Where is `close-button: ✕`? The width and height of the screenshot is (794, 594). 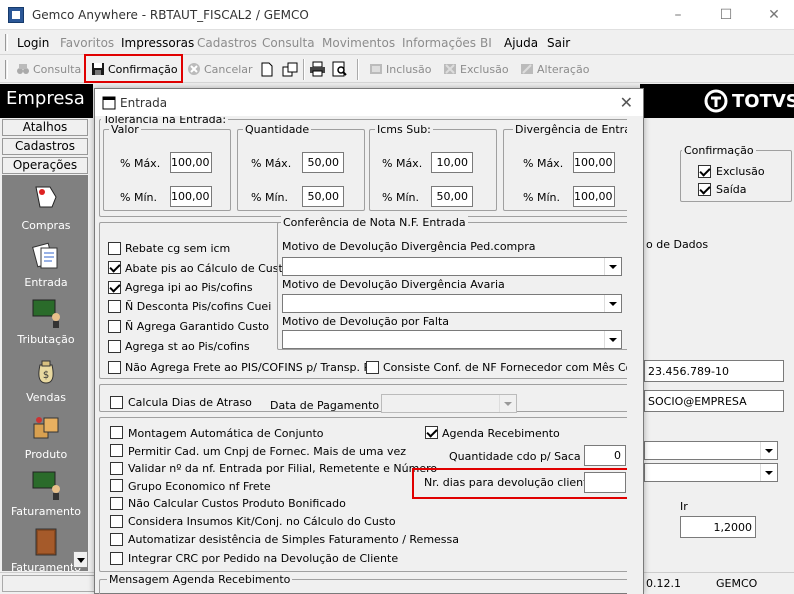 close-button: ✕ is located at coordinates (774, 15).